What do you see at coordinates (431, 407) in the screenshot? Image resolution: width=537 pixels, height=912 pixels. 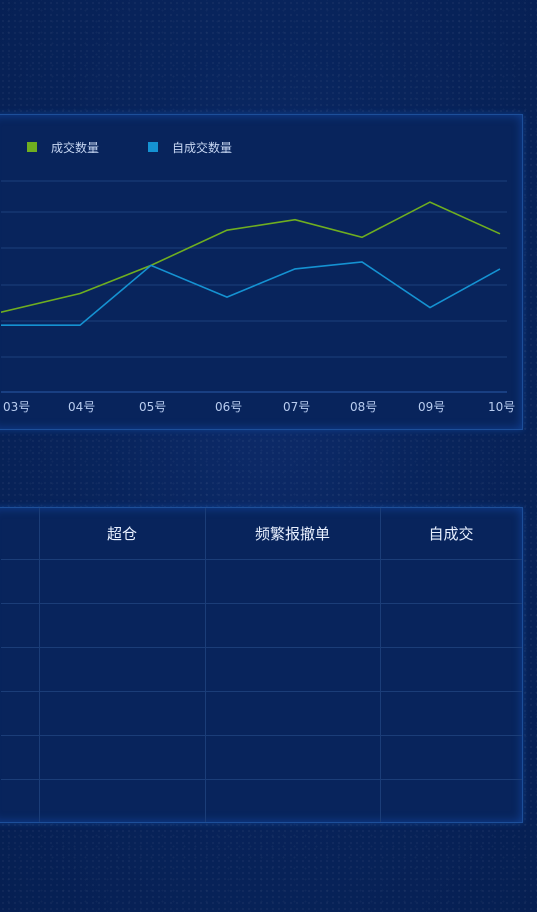 I see `x-tick-label: 09号` at bounding box center [431, 407].